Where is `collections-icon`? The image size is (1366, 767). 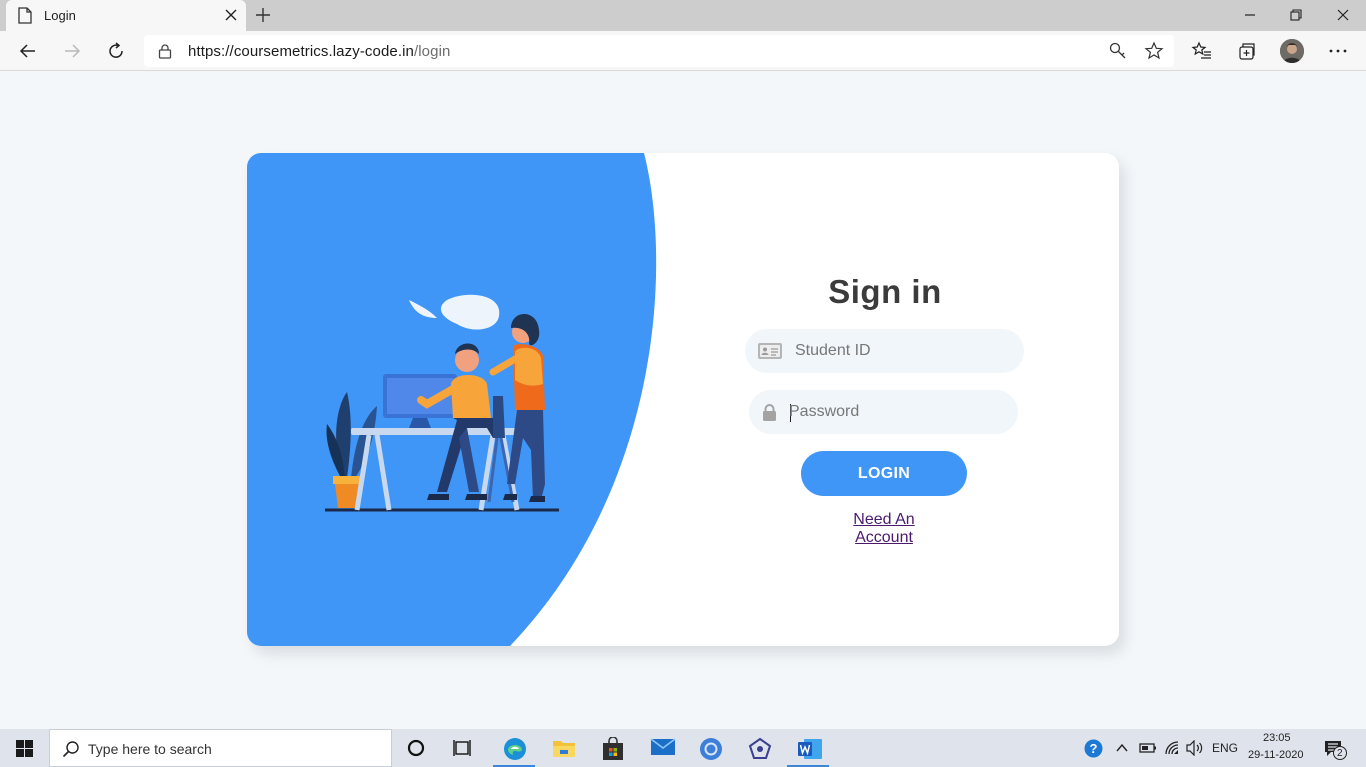
collections-icon is located at coordinates (1247, 51).